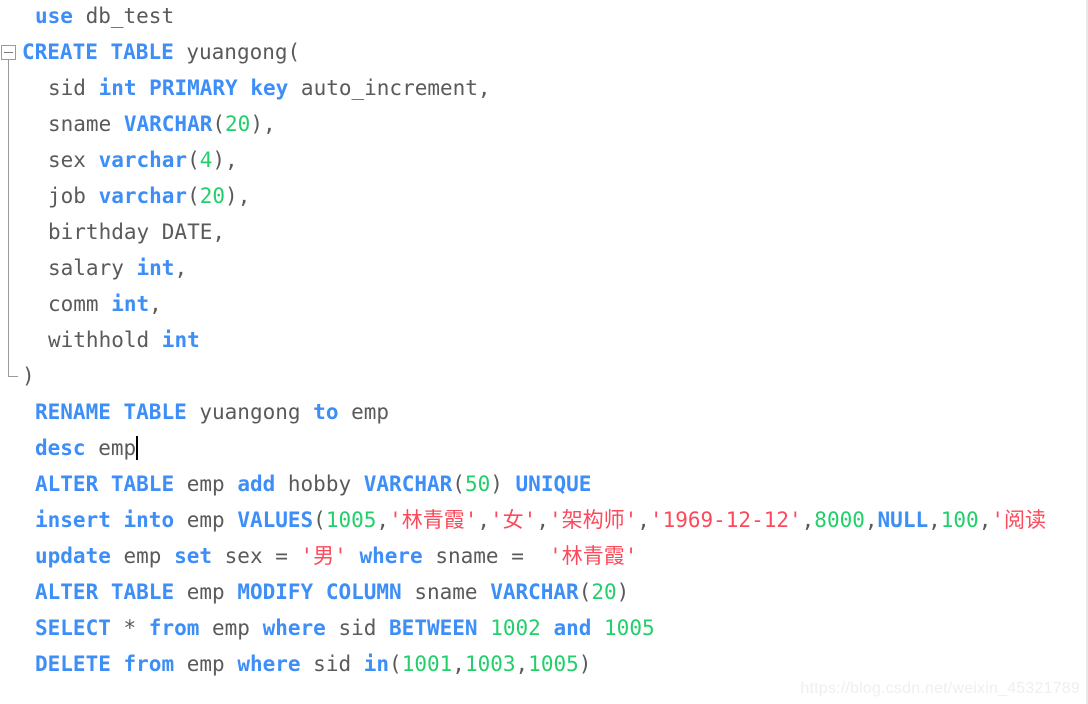 The image size is (1088, 704). I want to click on code-line: sid int PRIMARY key auto_increment,, so click(269, 88).